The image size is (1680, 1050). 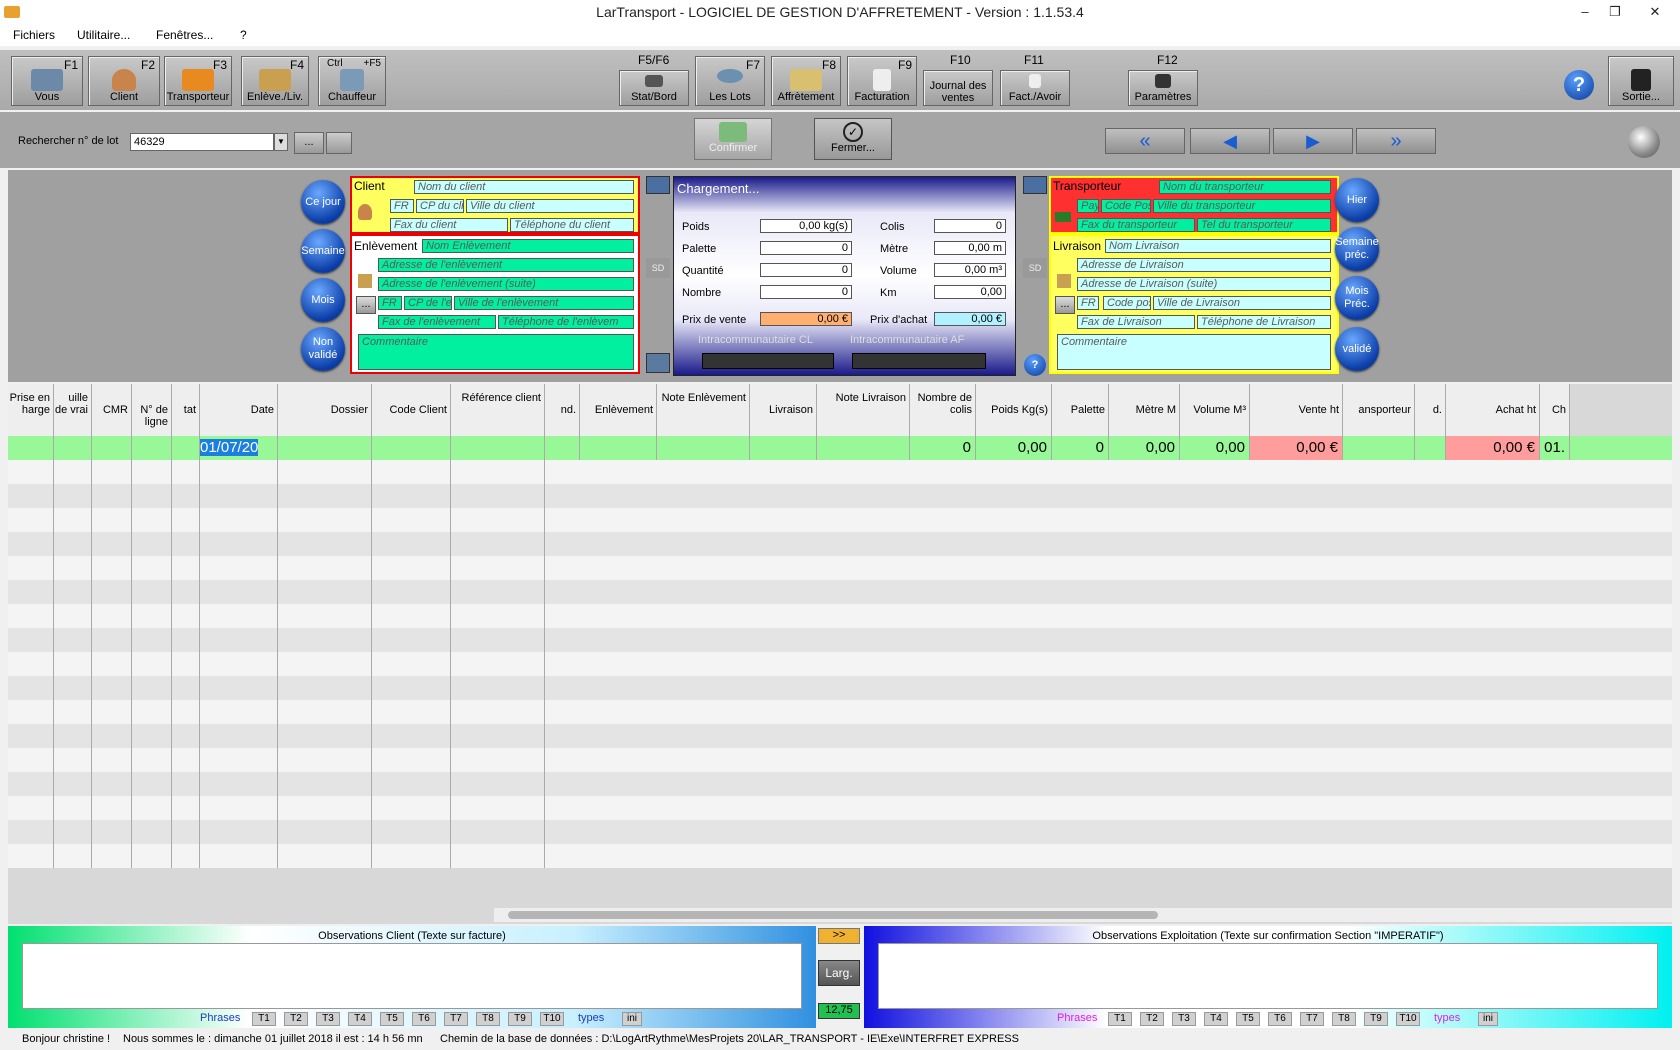 I want to click on close-button: ✕, so click(x=1655, y=12).